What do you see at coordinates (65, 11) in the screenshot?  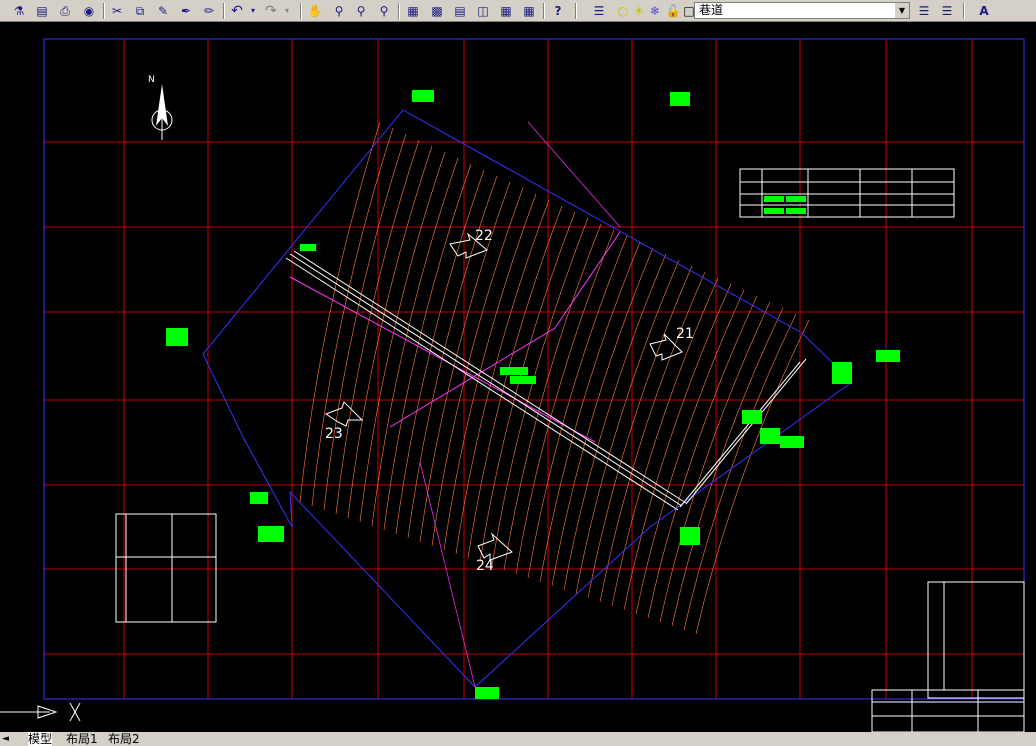 I see `plot-icon: ⎙` at bounding box center [65, 11].